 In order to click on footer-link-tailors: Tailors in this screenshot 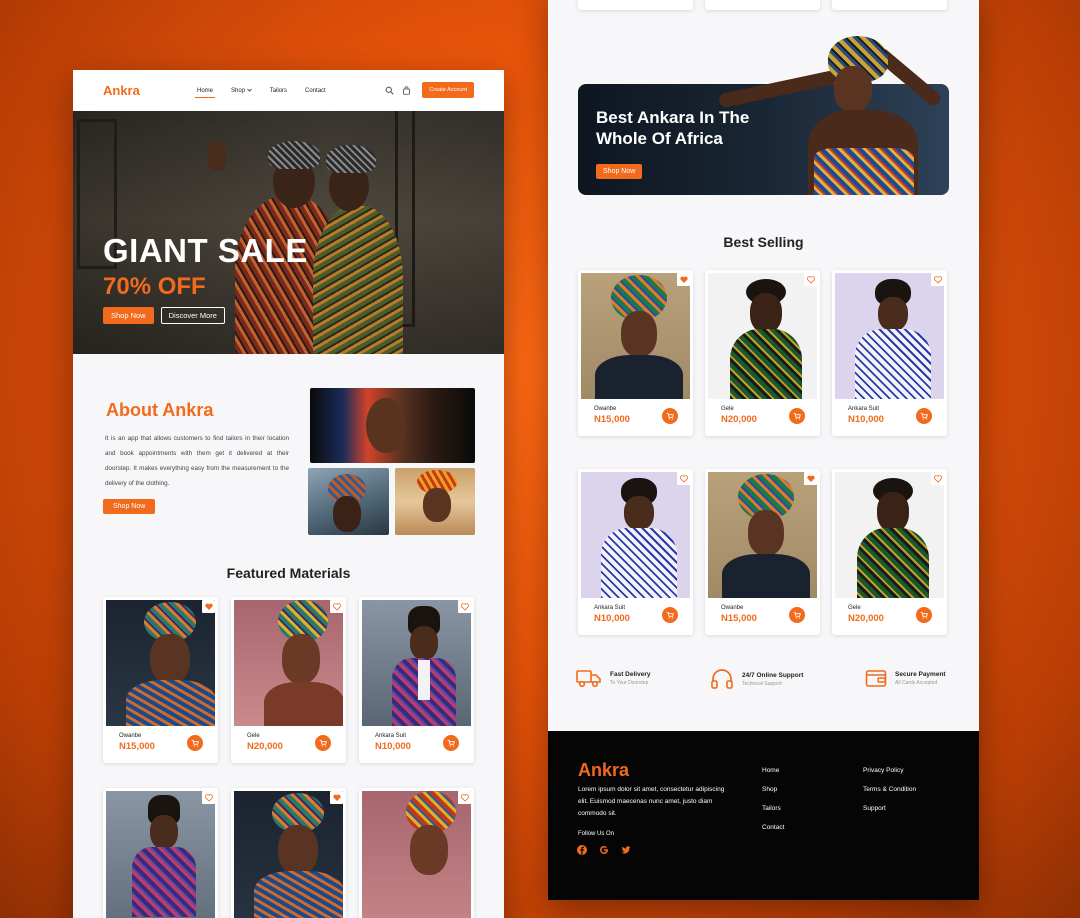, I will do `click(773, 808)`.